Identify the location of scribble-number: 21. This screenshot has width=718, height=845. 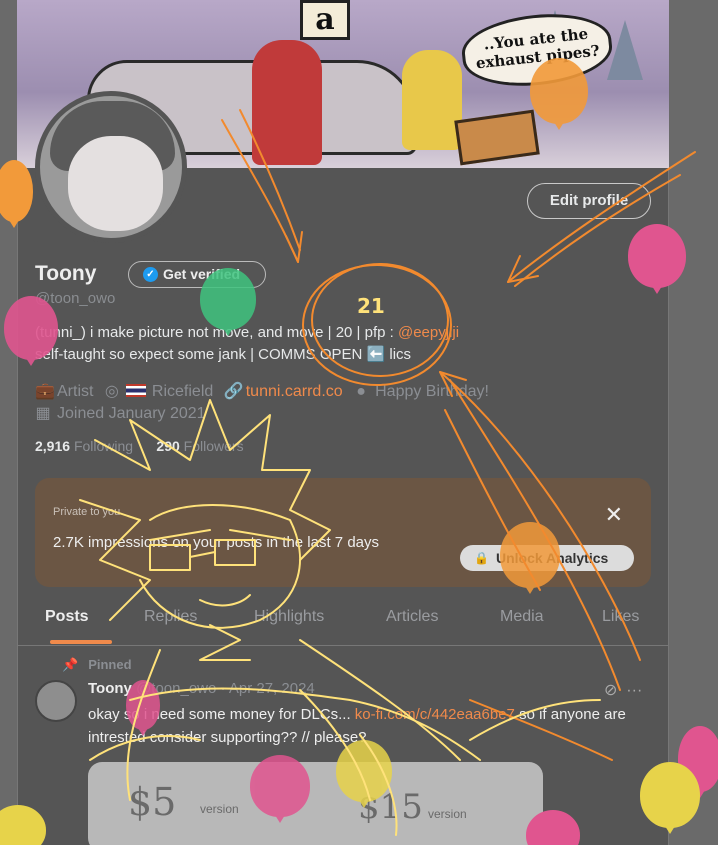
(371, 306).